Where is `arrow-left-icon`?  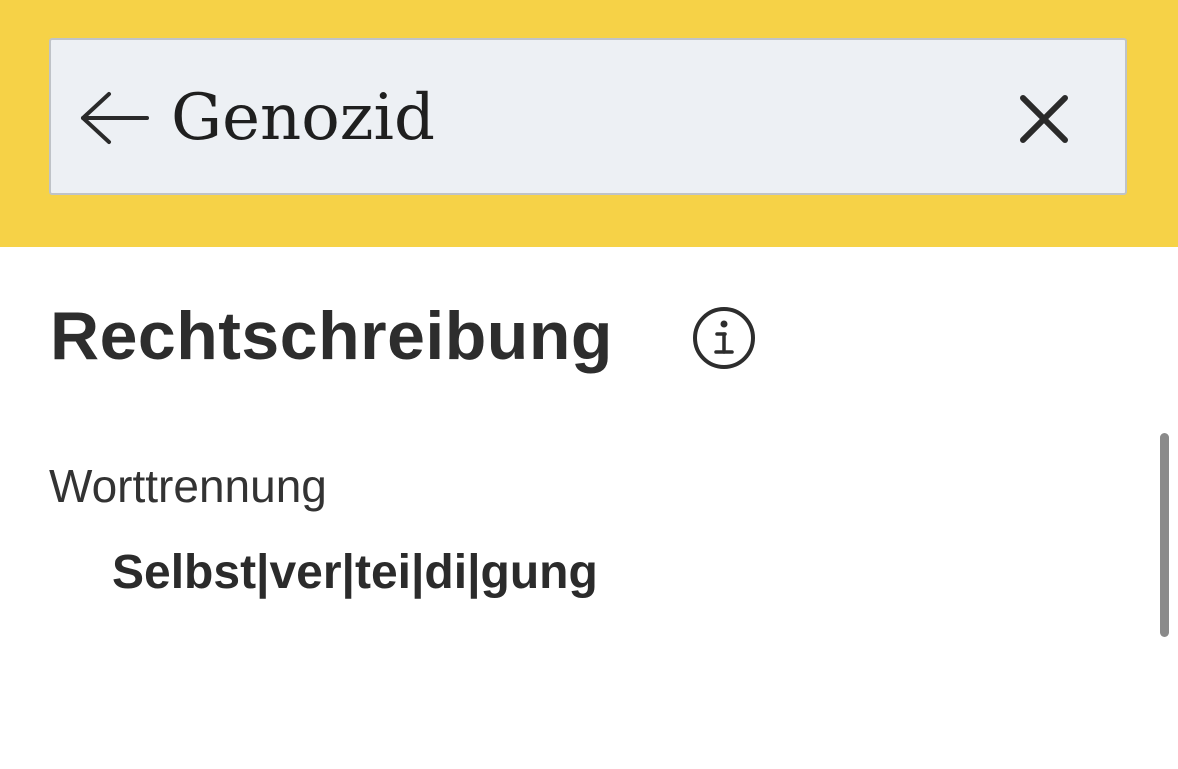 arrow-left-icon is located at coordinates (115, 118).